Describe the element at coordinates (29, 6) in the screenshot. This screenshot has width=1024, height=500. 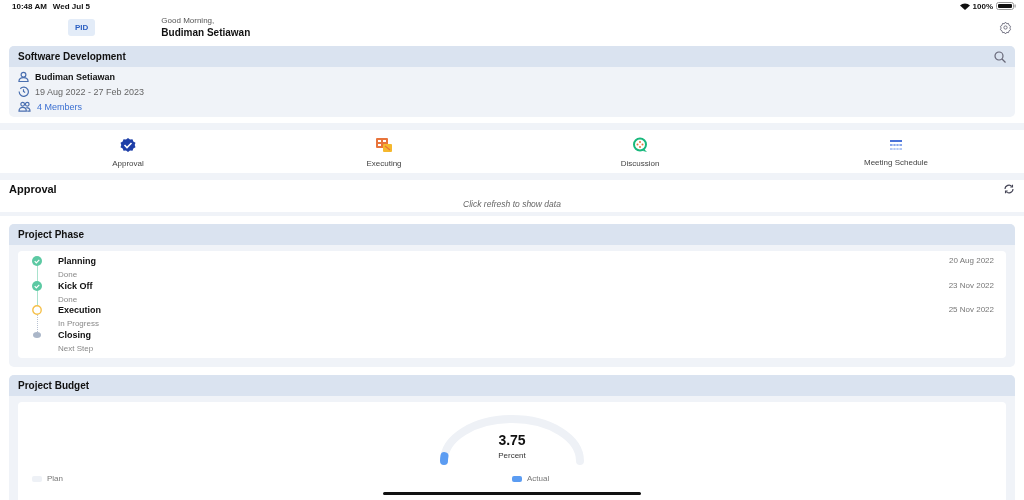
I see `status-time: 10:48 AM` at that location.